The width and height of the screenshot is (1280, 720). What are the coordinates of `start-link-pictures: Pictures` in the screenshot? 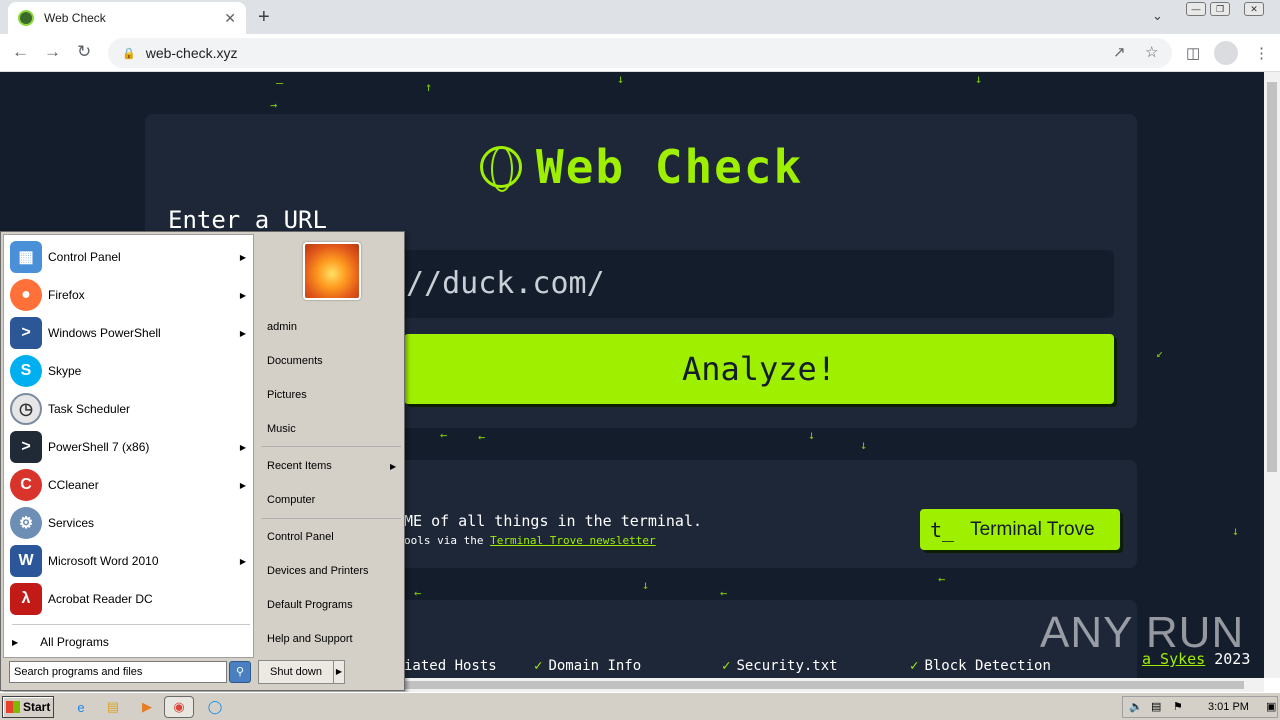 It's located at (287, 395).